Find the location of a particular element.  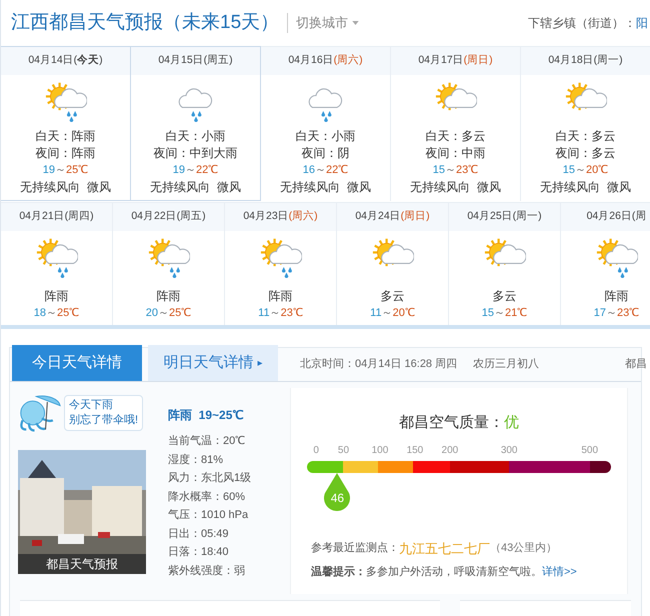

detail-line: 气压：1010 hPa is located at coordinates (209, 515).